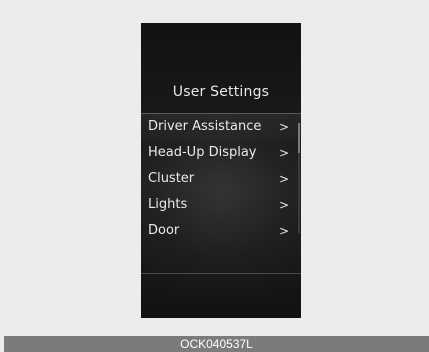 The image size is (429, 352). I want to click on menu-item-driver-assistance: Driver Assistance >, so click(221, 126).